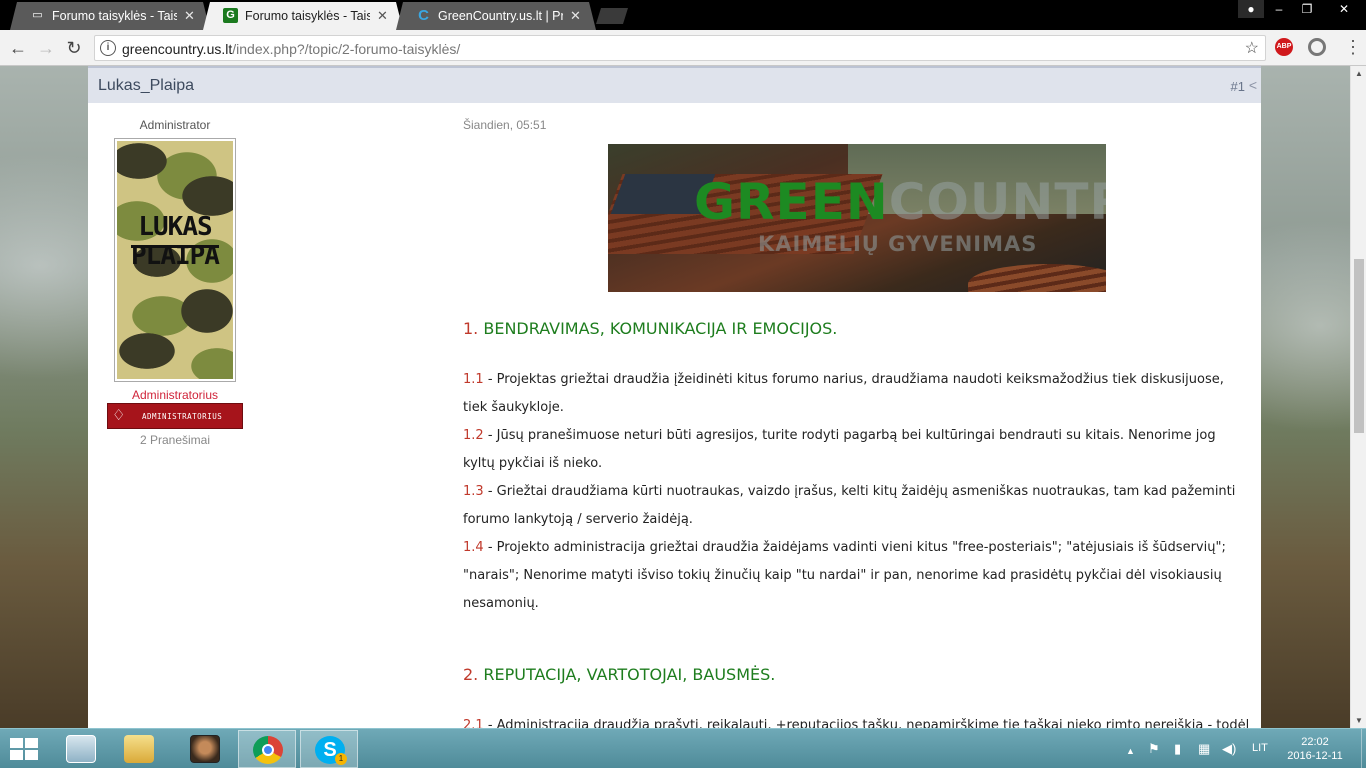 The height and width of the screenshot is (768, 1366). What do you see at coordinates (1315, 756) in the screenshot?
I see `clock-date: 2016-12-11` at bounding box center [1315, 756].